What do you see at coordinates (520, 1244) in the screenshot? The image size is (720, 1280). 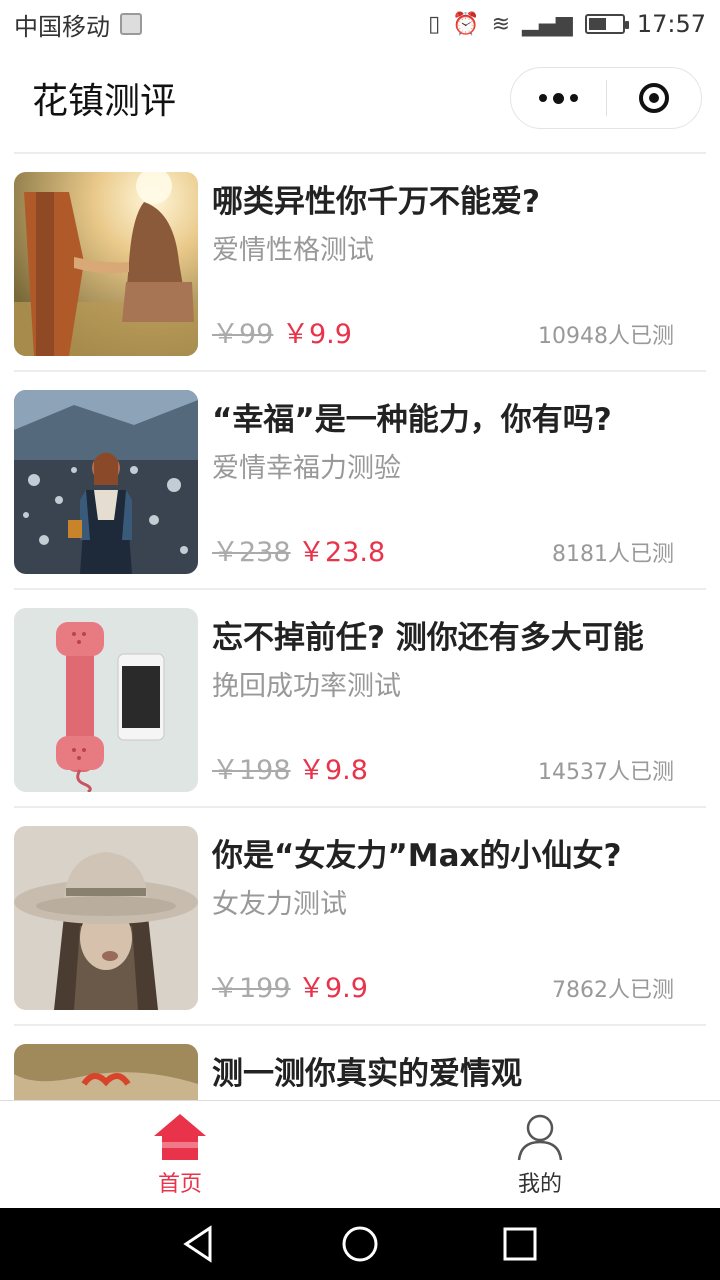 I see `recents-icon` at bounding box center [520, 1244].